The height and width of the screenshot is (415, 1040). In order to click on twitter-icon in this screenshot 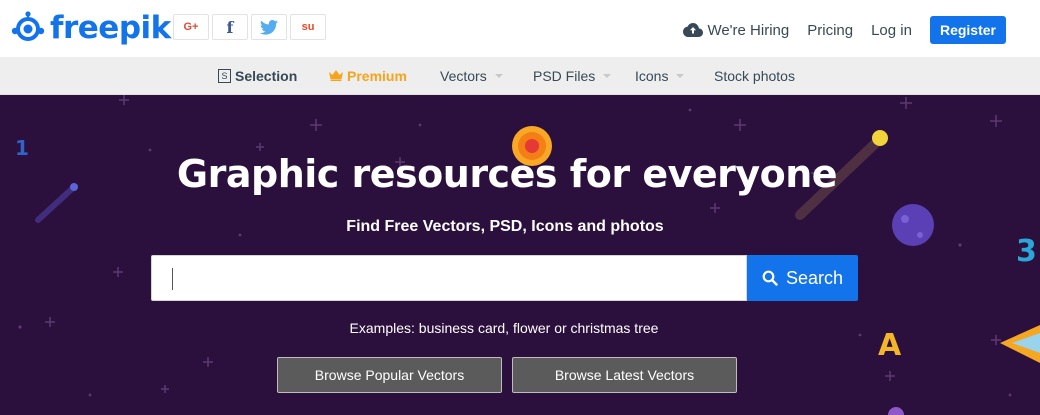, I will do `click(269, 27)`.